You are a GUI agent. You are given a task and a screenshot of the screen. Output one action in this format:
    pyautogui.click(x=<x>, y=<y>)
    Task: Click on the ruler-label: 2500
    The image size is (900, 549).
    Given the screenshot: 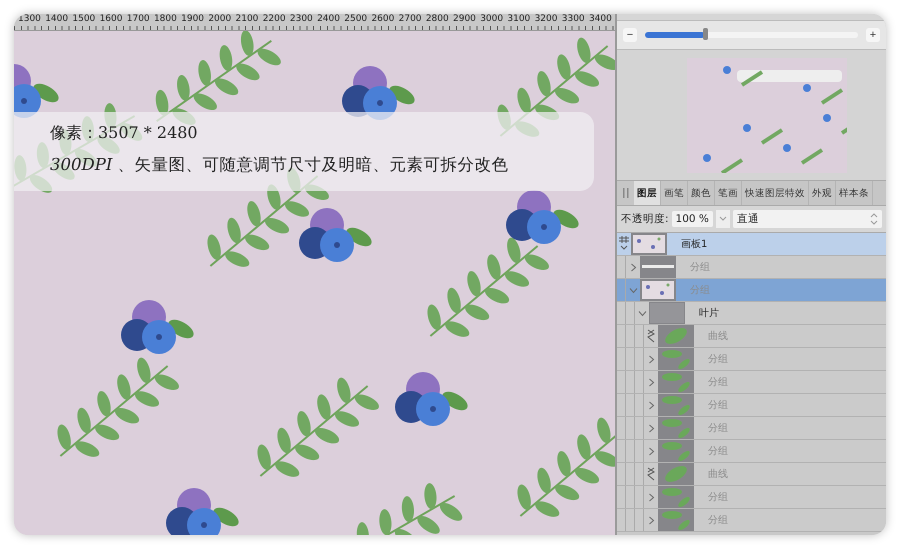 What is the action you would take?
    pyautogui.click(x=356, y=20)
    